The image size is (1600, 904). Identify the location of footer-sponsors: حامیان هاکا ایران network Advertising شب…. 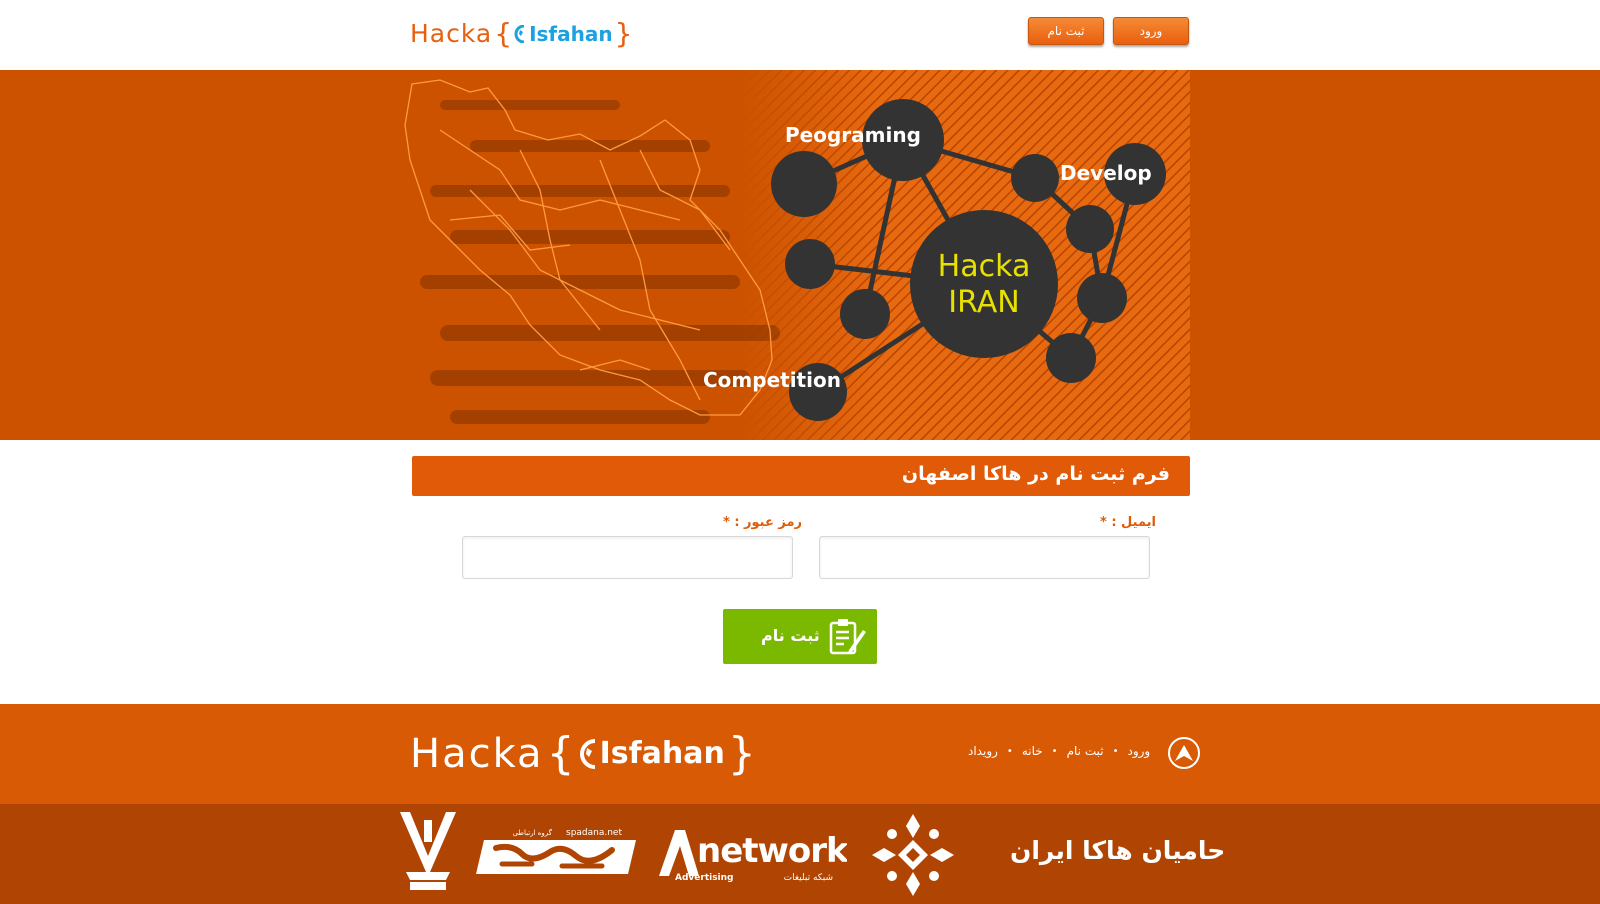
(800, 854).